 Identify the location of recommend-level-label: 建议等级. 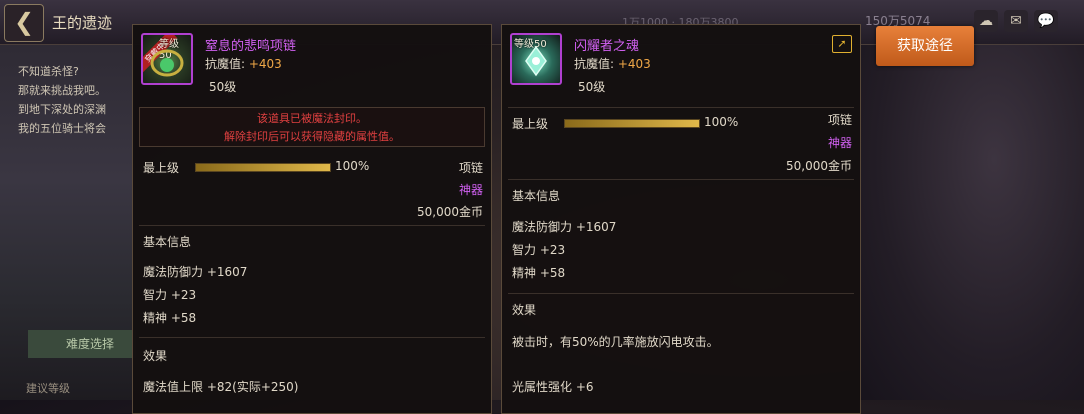
(48, 388).